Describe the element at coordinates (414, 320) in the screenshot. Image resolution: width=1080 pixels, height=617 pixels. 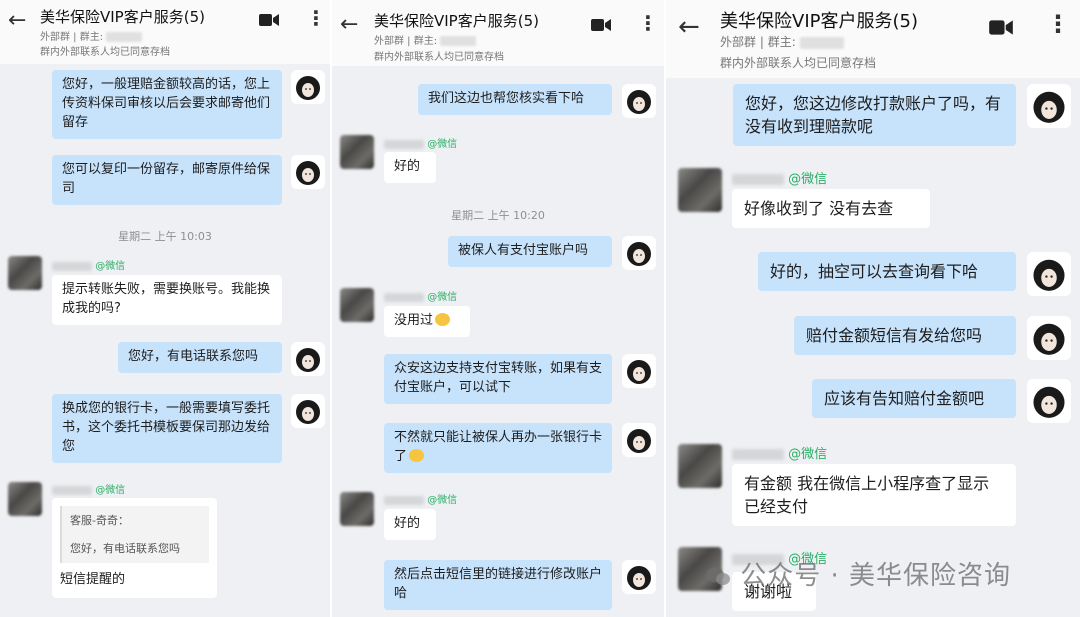
I see `message-text: 没用过` at that location.